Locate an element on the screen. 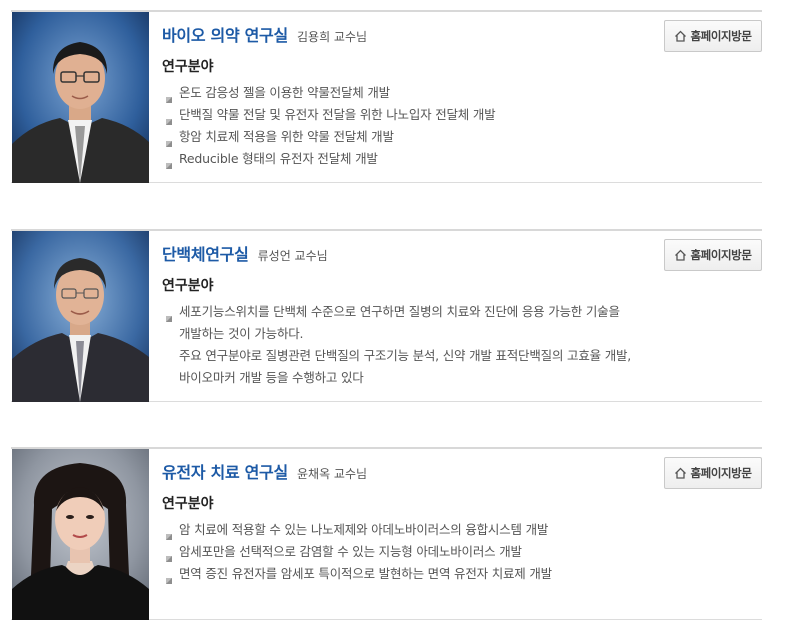  research-item-text: 면역 증진 유전자를 암세포 특이적으로 발현하는 면역 유전자 치료제 개발 is located at coordinates (365, 573).